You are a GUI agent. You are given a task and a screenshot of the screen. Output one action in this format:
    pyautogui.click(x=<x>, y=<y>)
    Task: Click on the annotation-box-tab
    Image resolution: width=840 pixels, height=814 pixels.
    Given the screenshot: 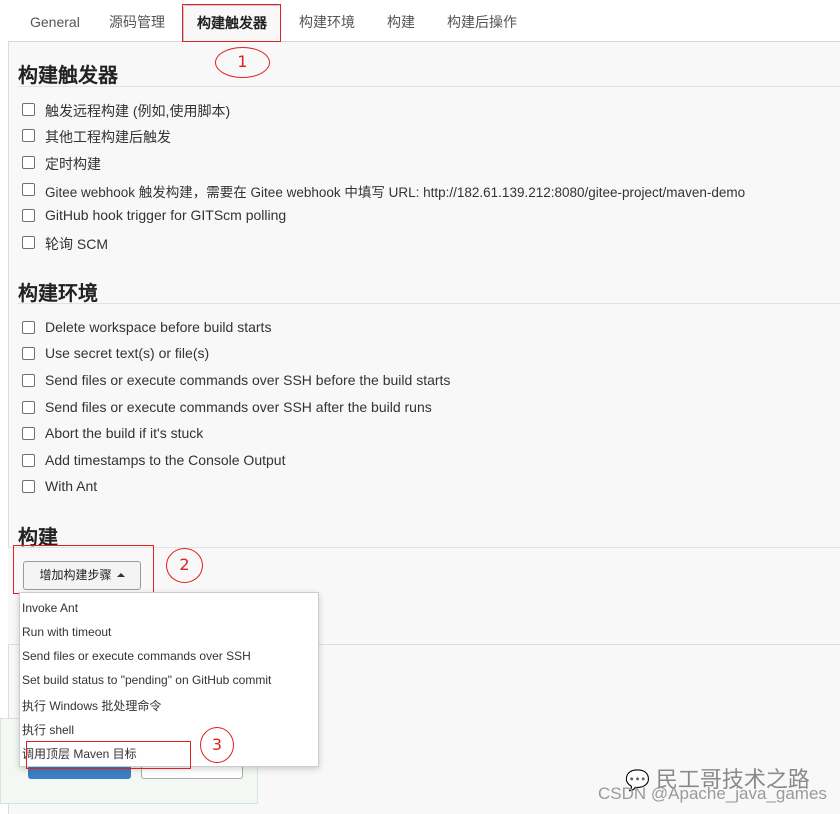 What is the action you would take?
    pyautogui.click(x=231, y=23)
    